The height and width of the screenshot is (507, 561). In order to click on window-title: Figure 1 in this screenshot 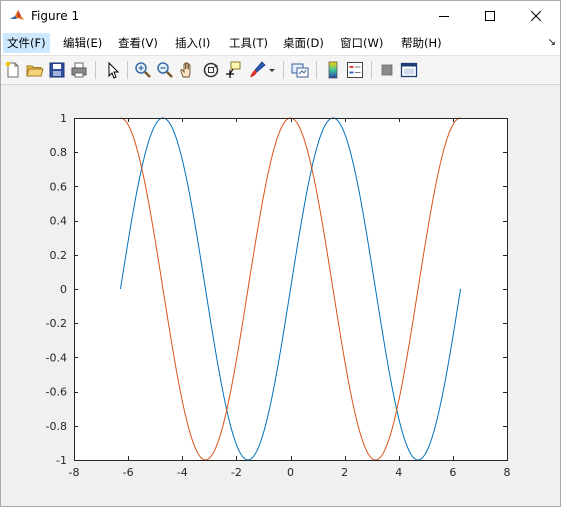, I will do `click(55, 16)`.